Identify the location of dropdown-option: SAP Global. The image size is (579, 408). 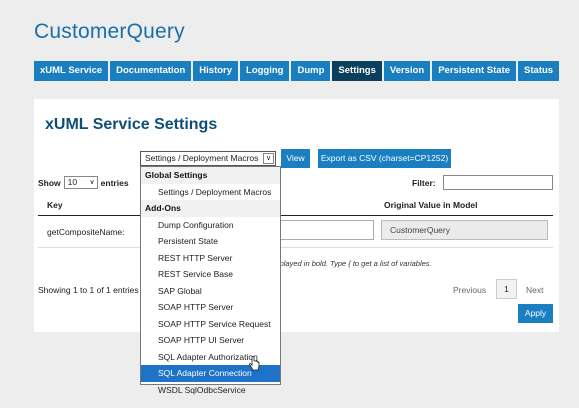
(210, 291).